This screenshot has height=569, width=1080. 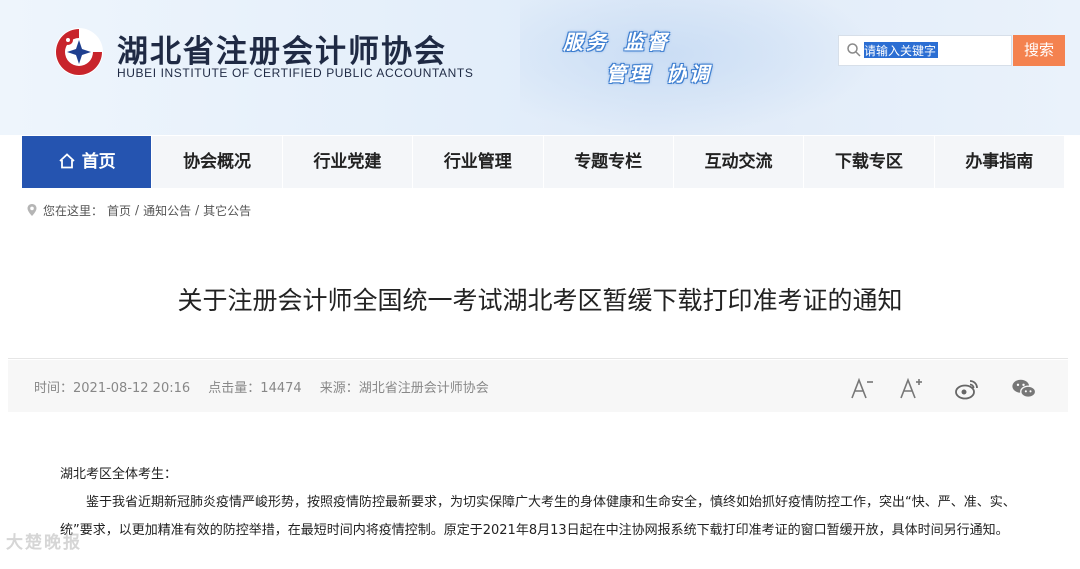 What do you see at coordinates (32, 210) in the screenshot?
I see `location-pin-icon` at bounding box center [32, 210].